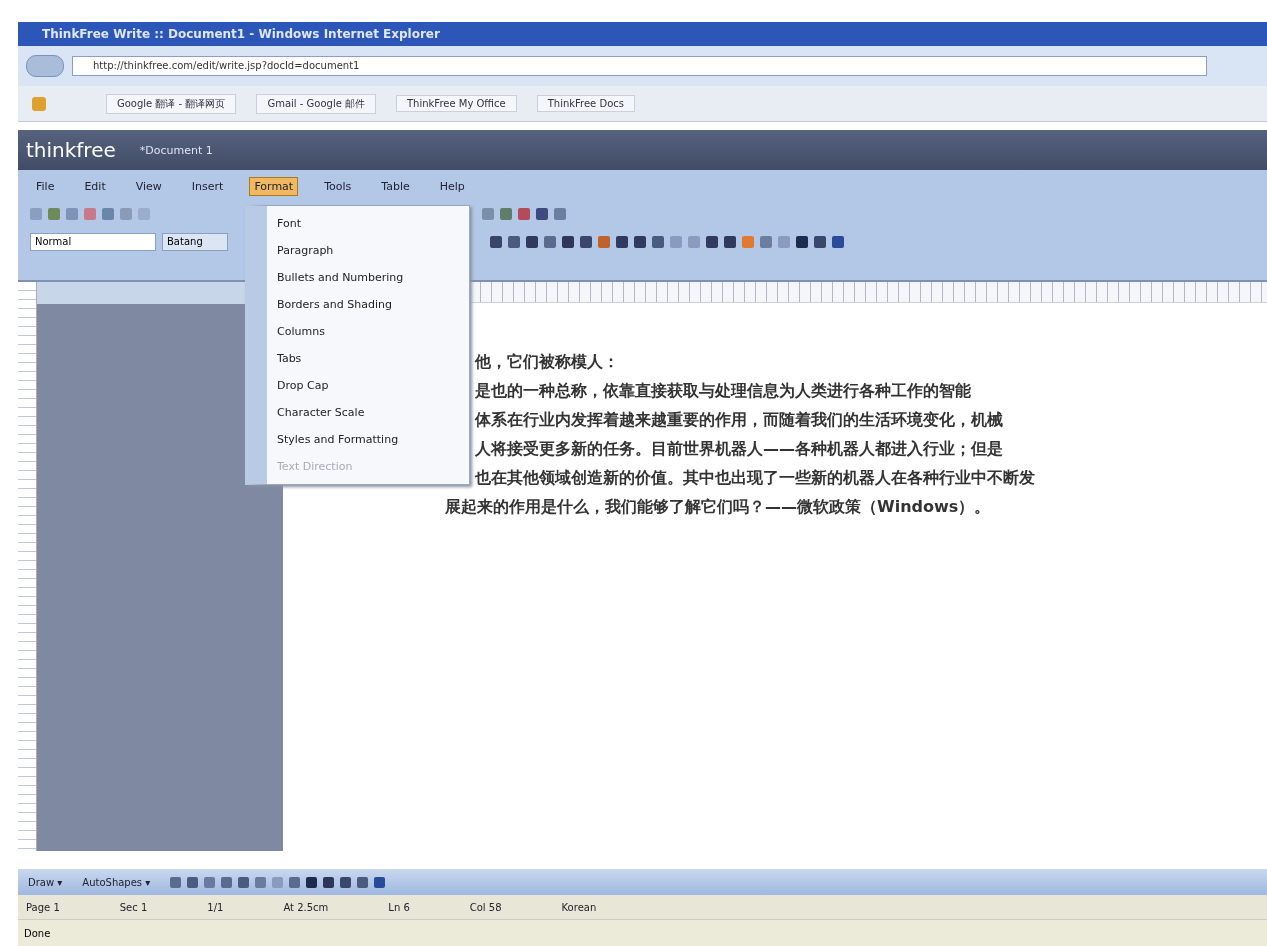 This screenshot has height=946, width=1267. I want to click on document-title: *Document 1, so click(176, 150).